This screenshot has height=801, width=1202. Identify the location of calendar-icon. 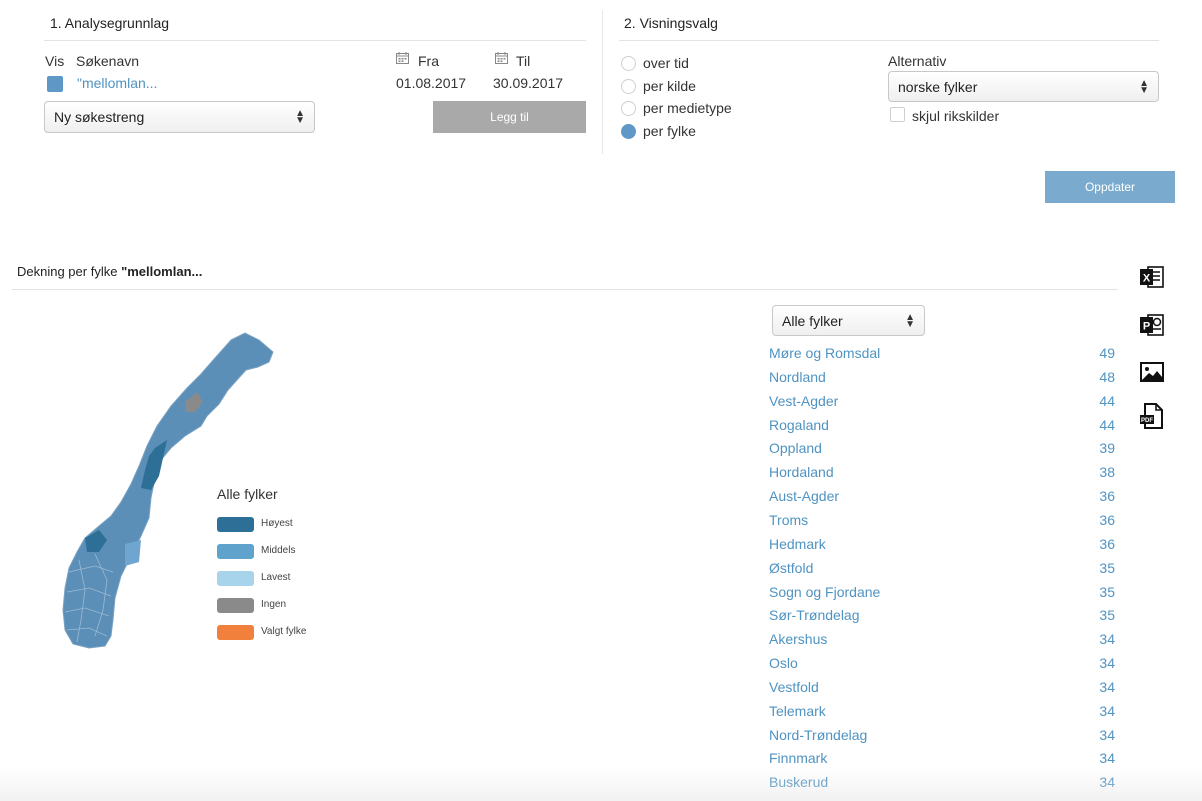
(501, 58).